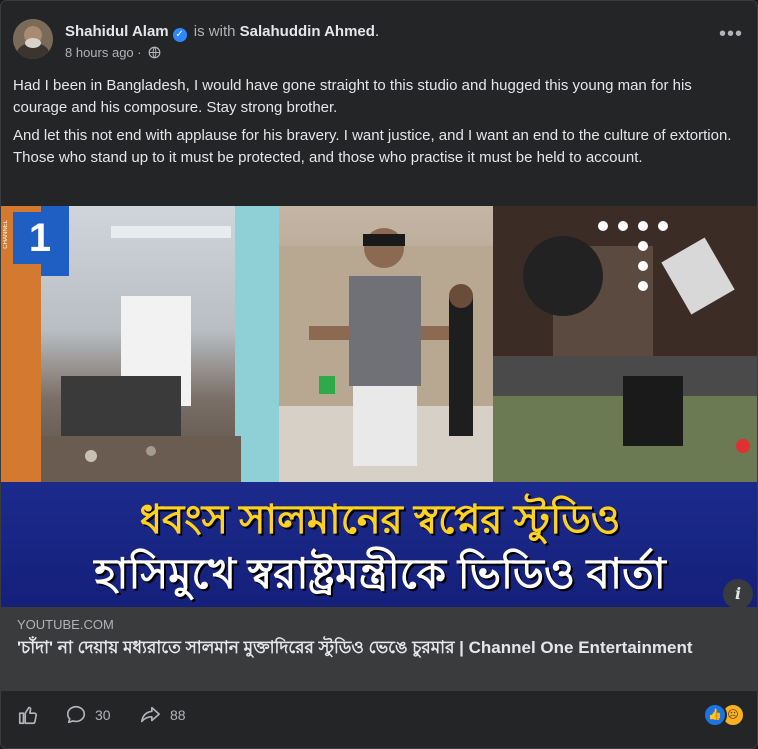 Image resolution: width=758 pixels, height=749 pixels. Describe the element at coordinates (178, 715) in the screenshot. I see `share-count: 88` at that location.